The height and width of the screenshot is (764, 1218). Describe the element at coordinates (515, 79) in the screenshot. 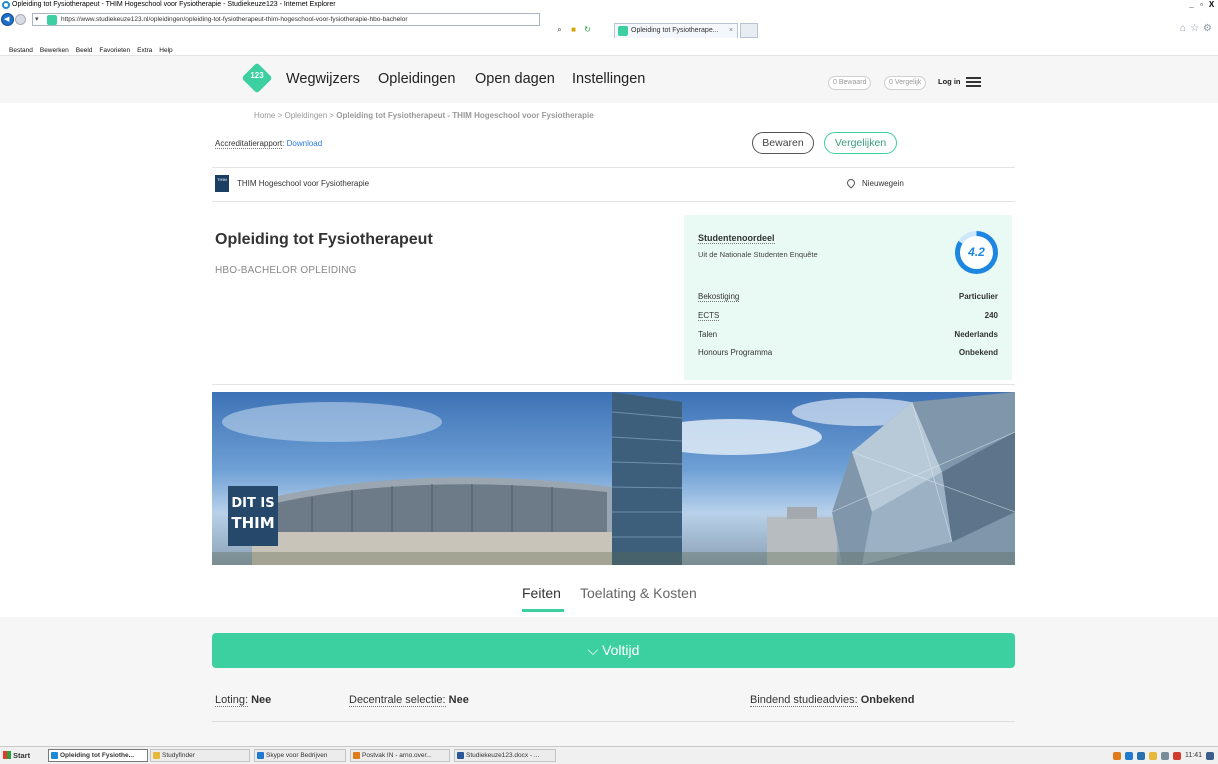

I see `nav-open-dagen: Open dagen` at that location.